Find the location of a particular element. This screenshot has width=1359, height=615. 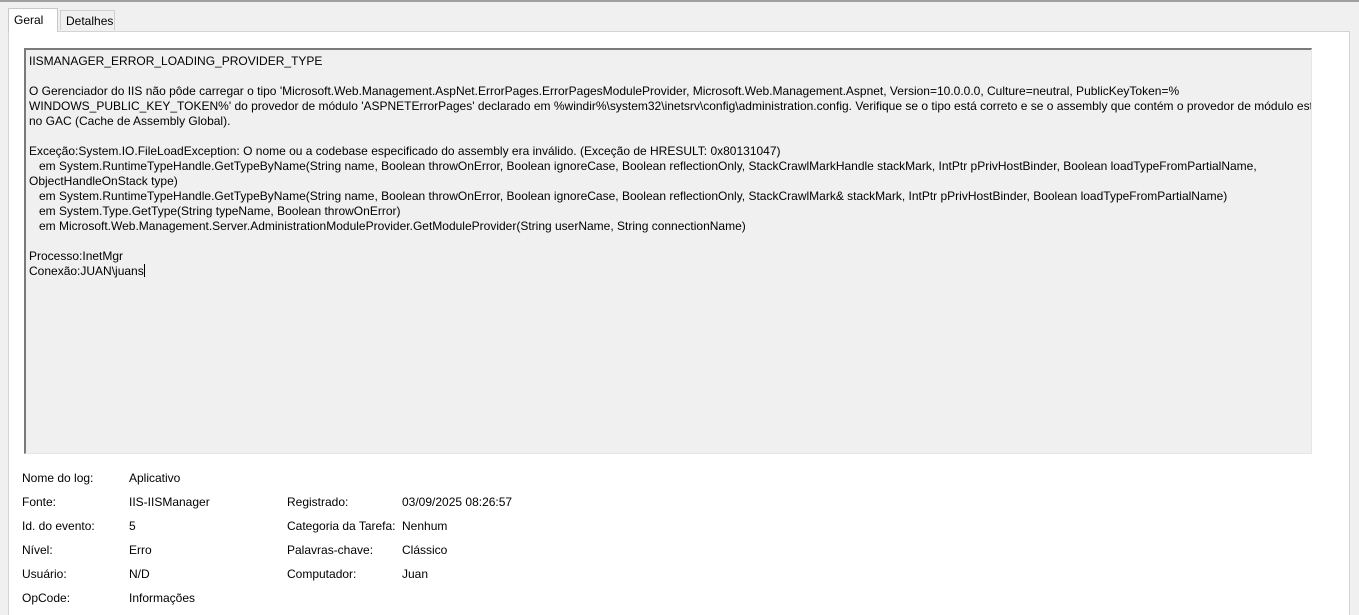

computer-value: Juan is located at coordinates (415, 574).